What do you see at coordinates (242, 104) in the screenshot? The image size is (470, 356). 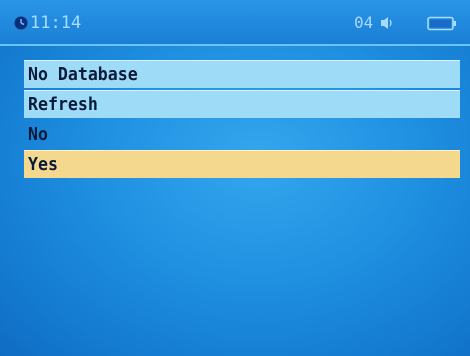 I see `menu-item-refresh: Refresh` at bounding box center [242, 104].